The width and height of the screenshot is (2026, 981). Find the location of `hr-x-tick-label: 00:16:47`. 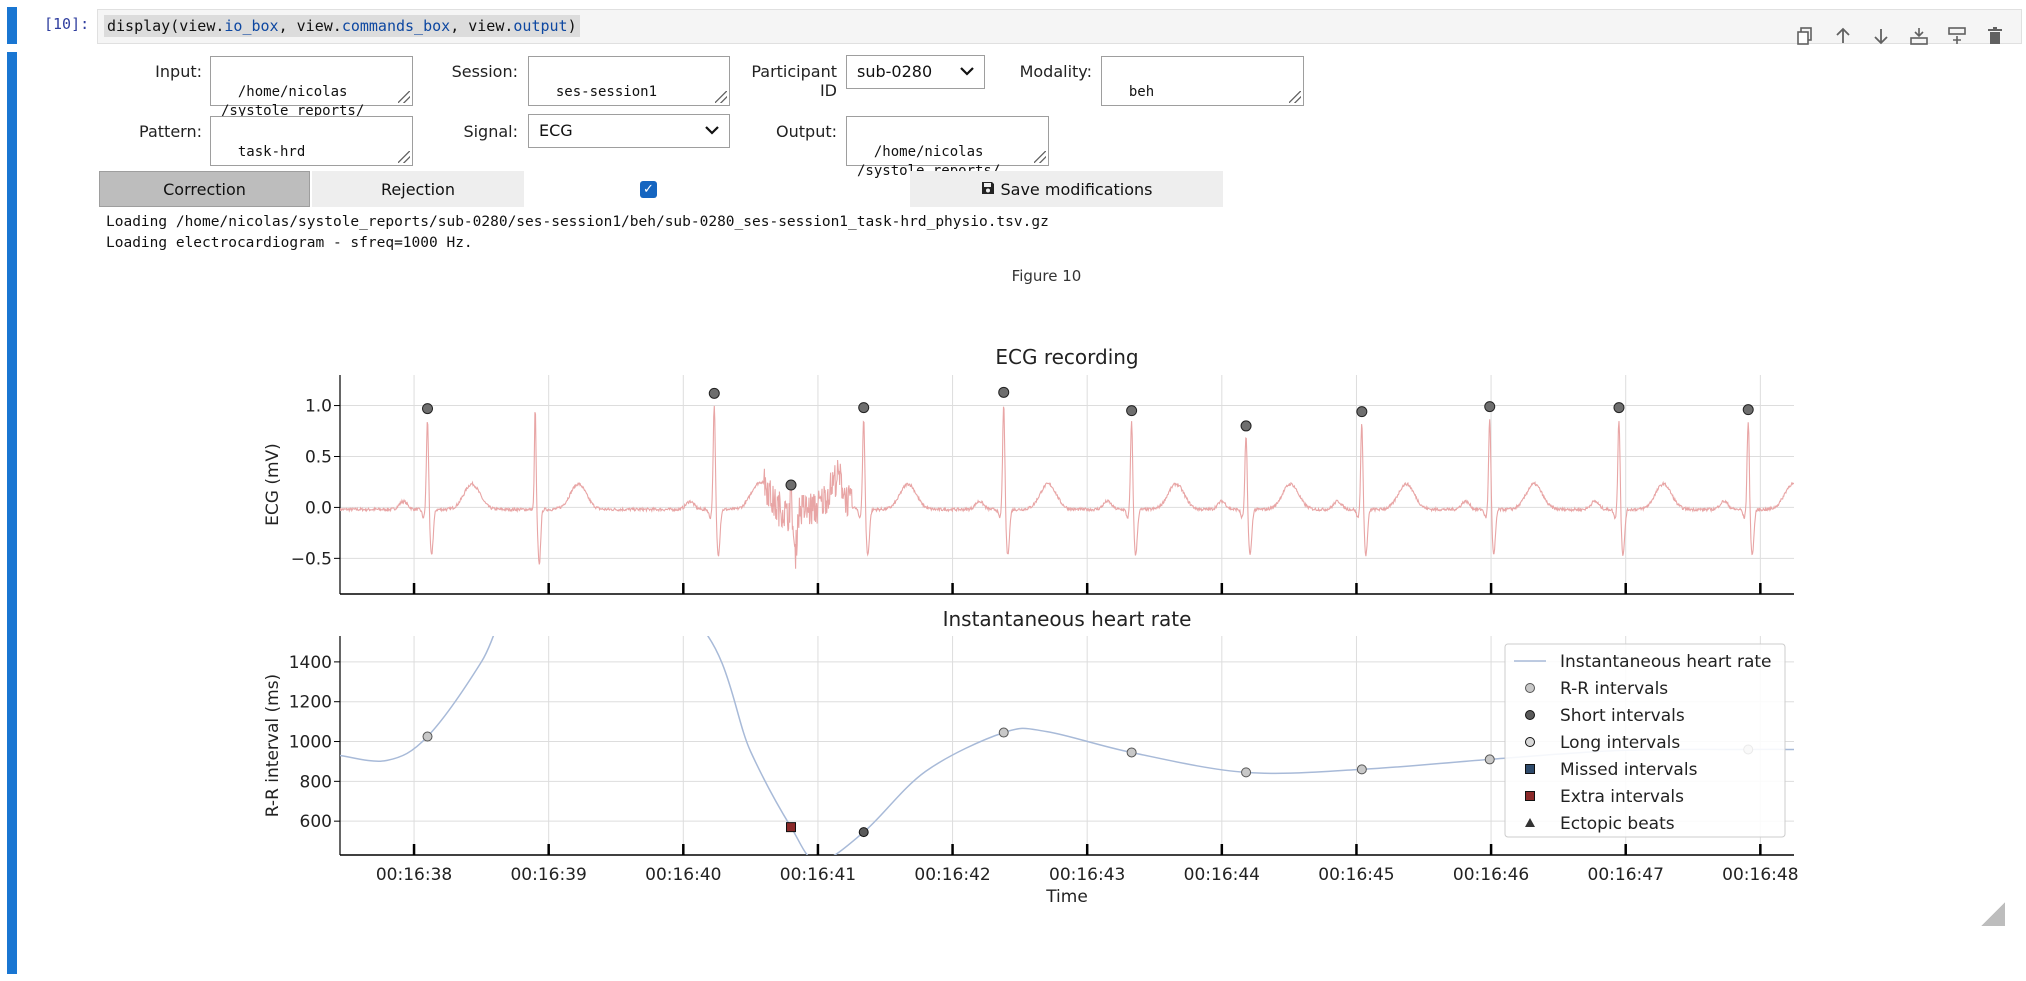

hr-x-tick-label: 00:16:47 is located at coordinates (1626, 875).